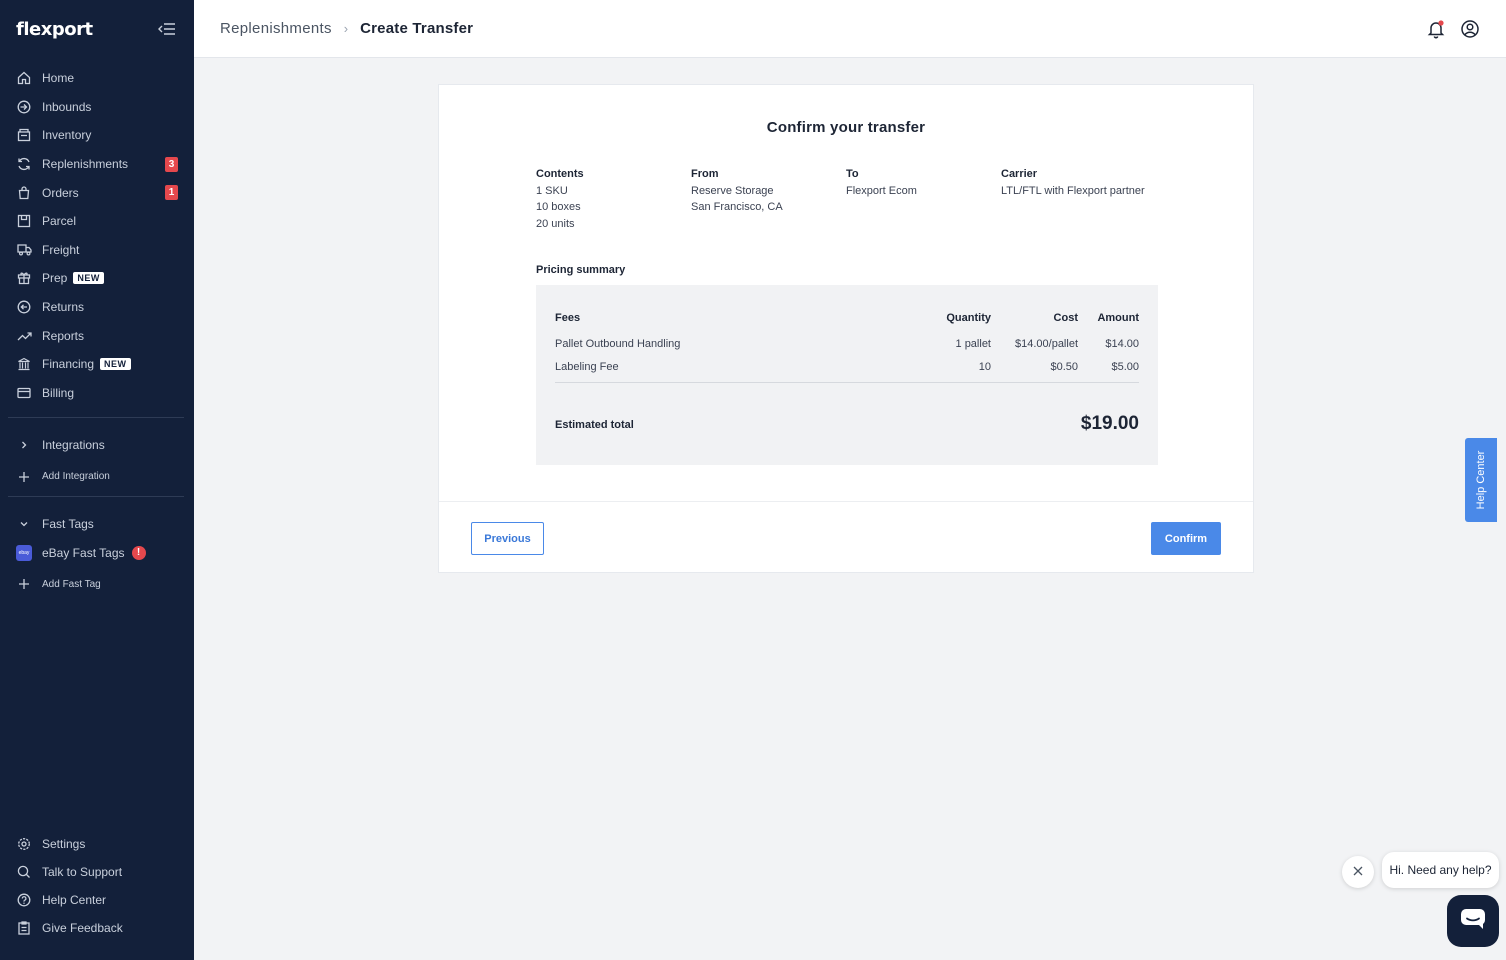  What do you see at coordinates (97, 250) in the screenshot?
I see `sidebar-item-freight: Freight` at bounding box center [97, 250].